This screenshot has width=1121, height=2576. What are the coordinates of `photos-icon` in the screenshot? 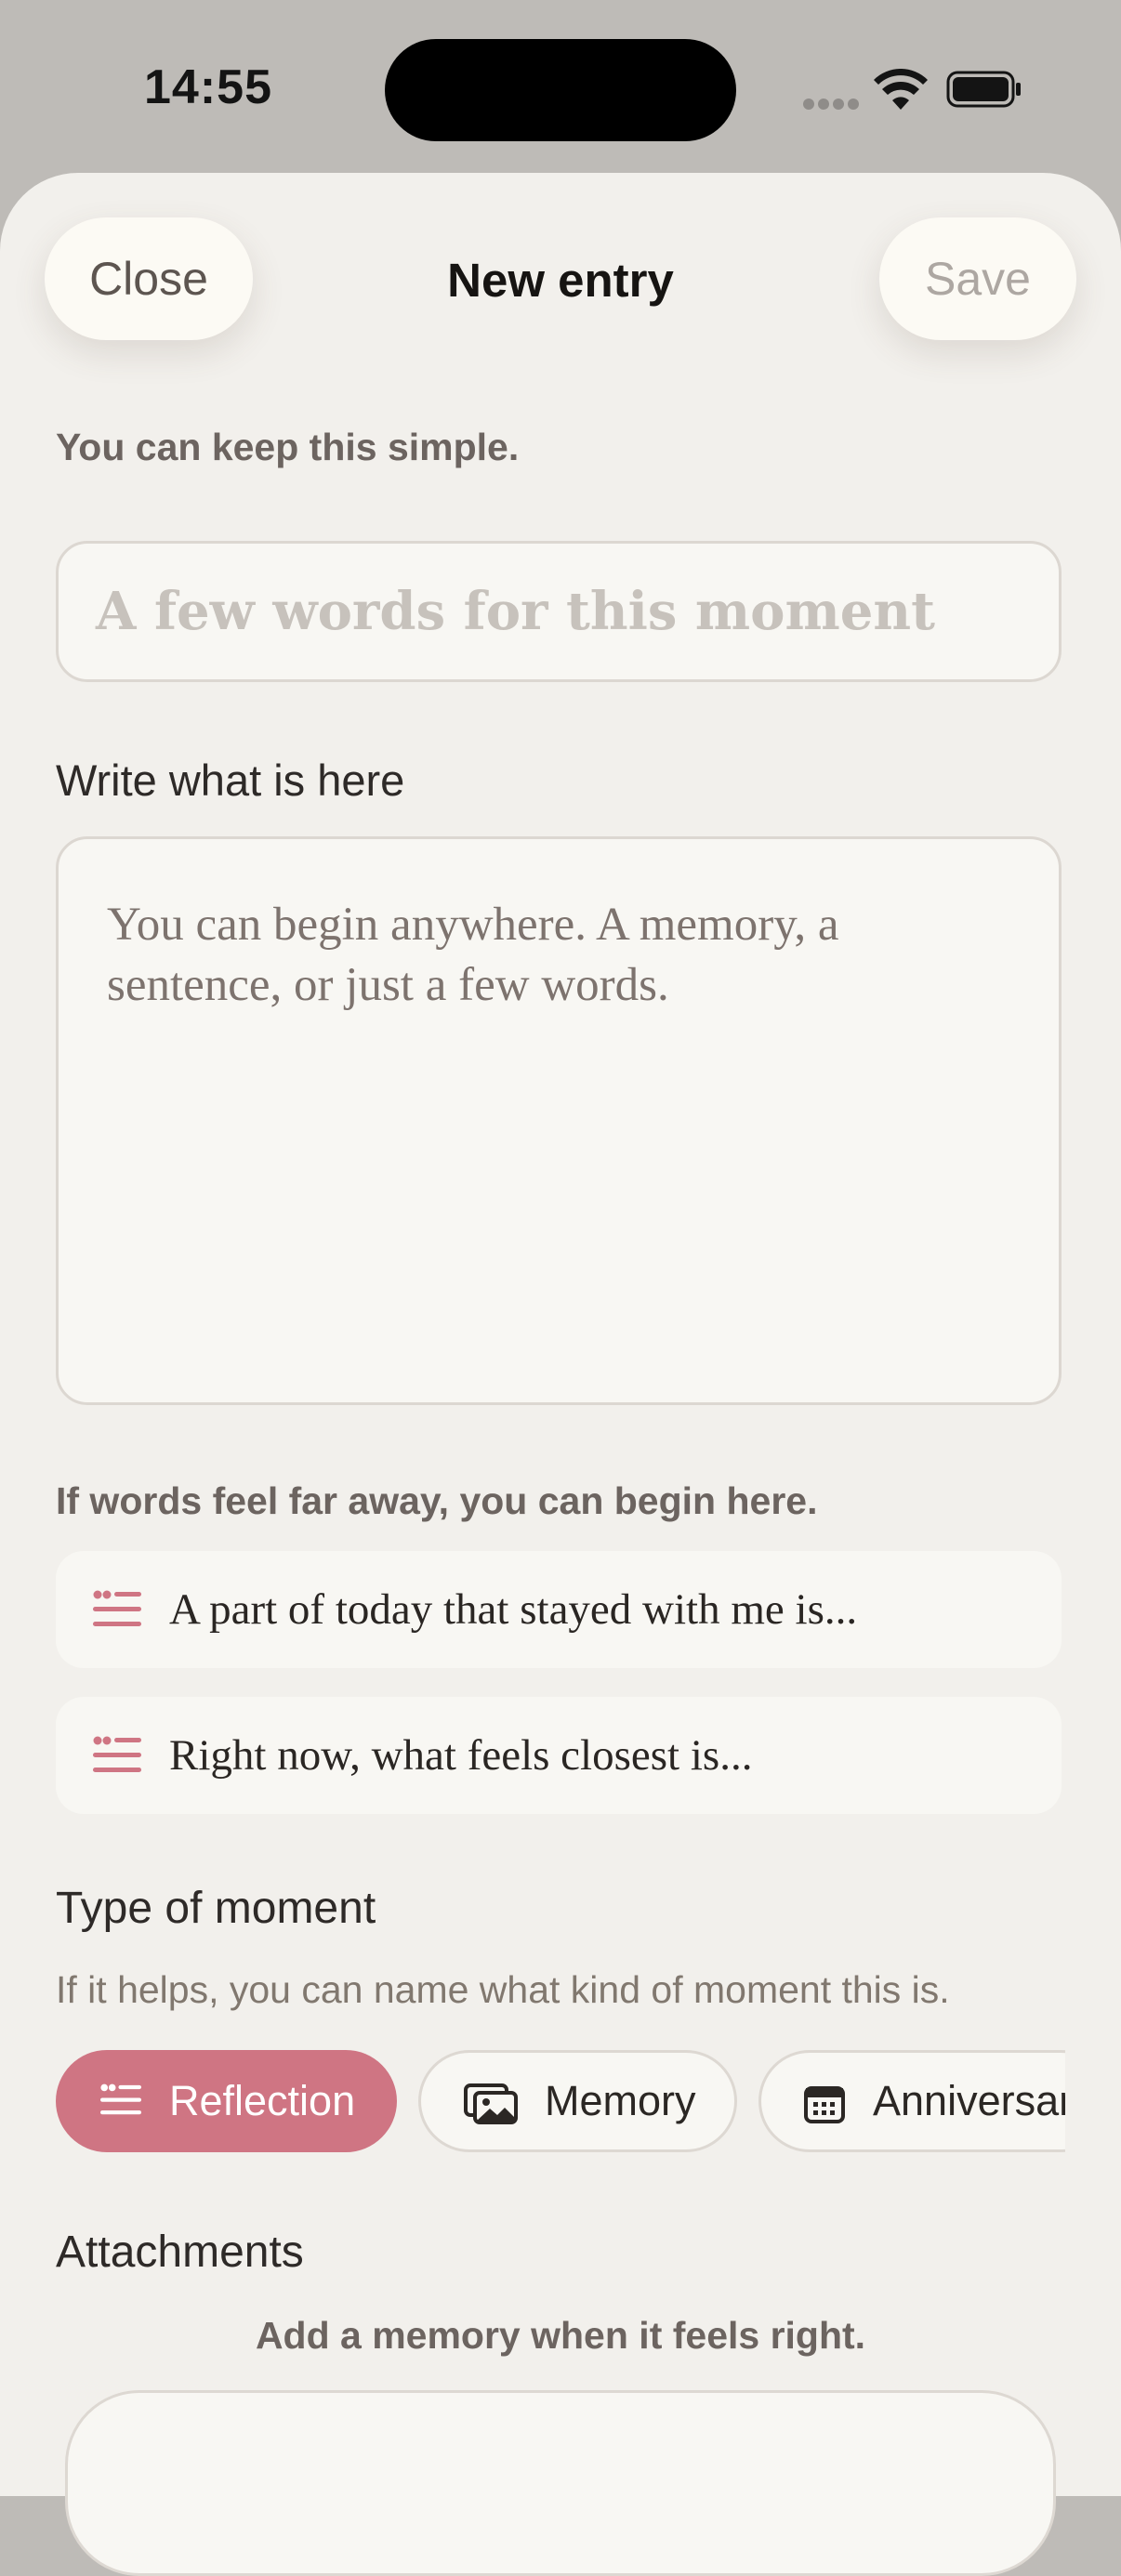 It's located at (491, 2103).